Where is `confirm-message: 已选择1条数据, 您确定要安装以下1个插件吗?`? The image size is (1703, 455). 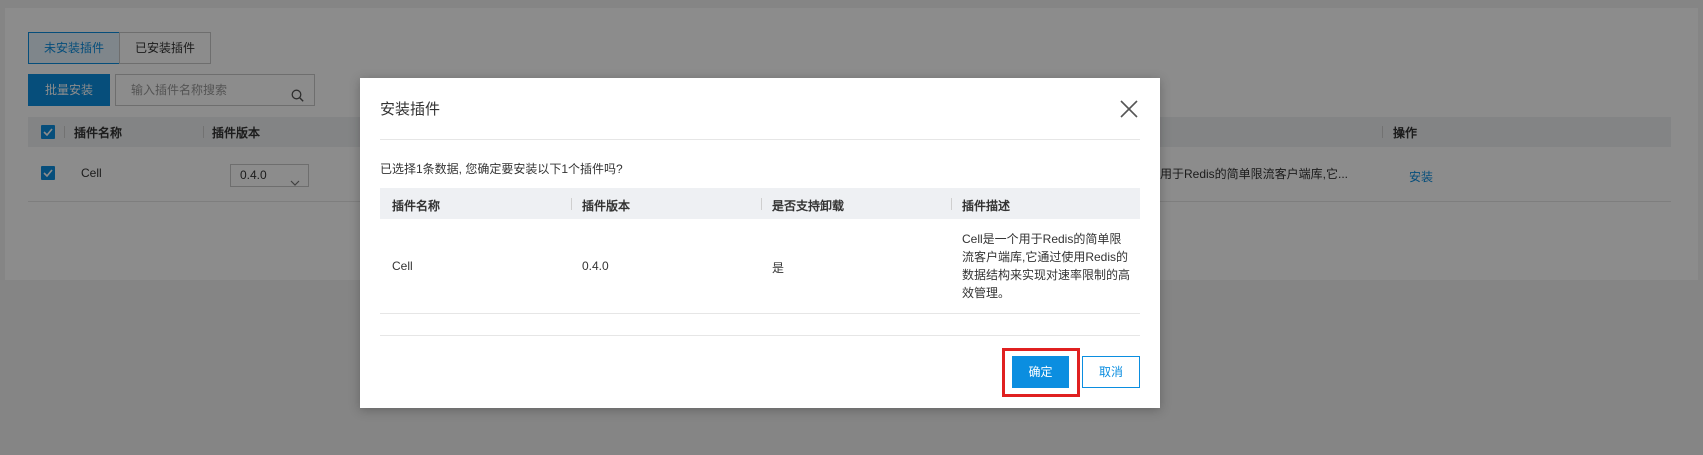
confirm-message: 已选择1条数据, 您确定要安装以下1个插件吗? is located at coordinates (501, 169).